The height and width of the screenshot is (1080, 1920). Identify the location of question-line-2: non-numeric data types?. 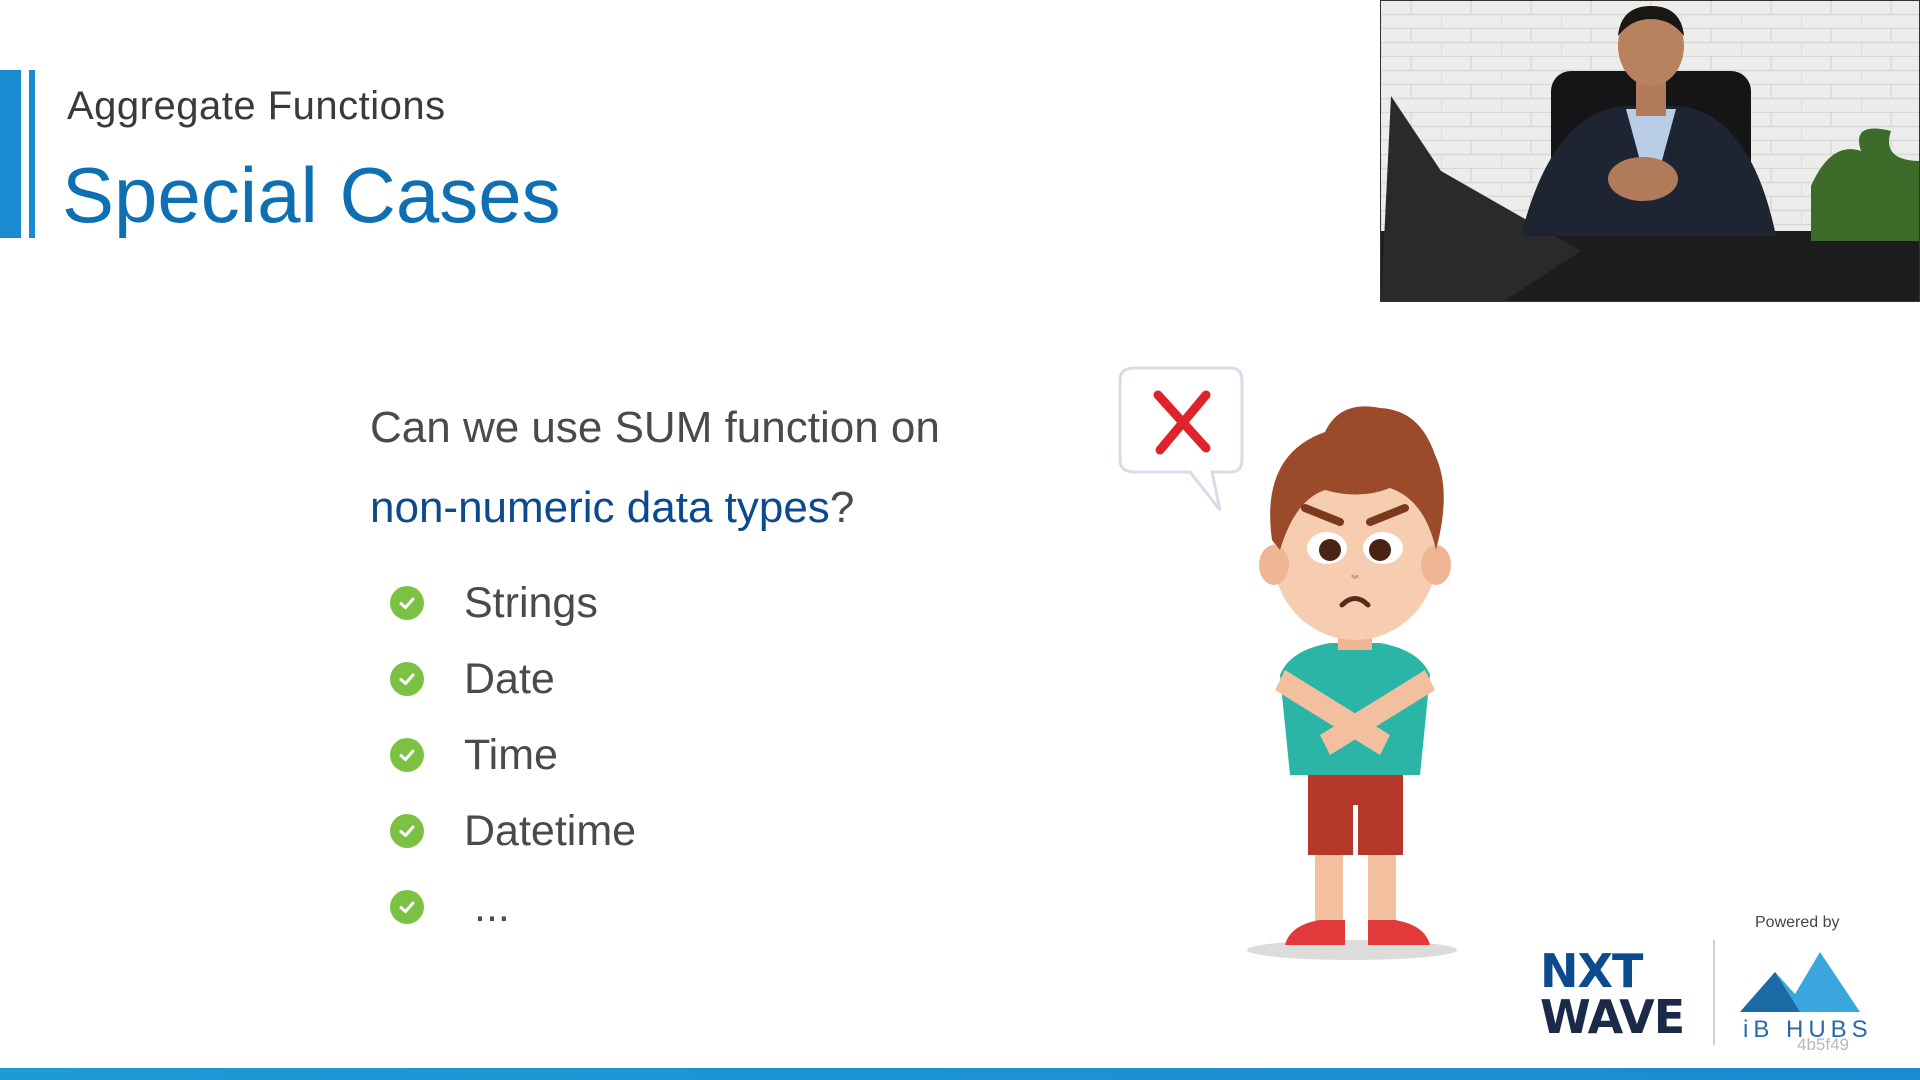
(655, 508).